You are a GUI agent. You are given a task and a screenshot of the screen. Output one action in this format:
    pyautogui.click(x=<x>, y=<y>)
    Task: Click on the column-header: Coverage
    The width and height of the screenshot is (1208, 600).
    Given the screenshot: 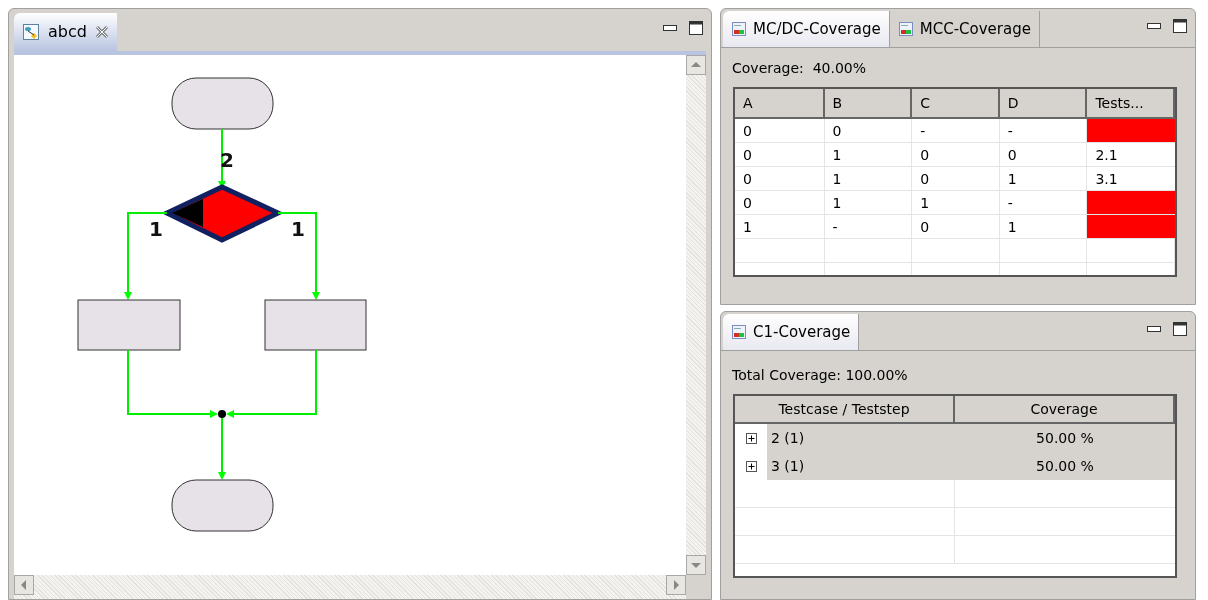 What is the action you would take?
    pyautogui.click(x=1065, y=410)
    